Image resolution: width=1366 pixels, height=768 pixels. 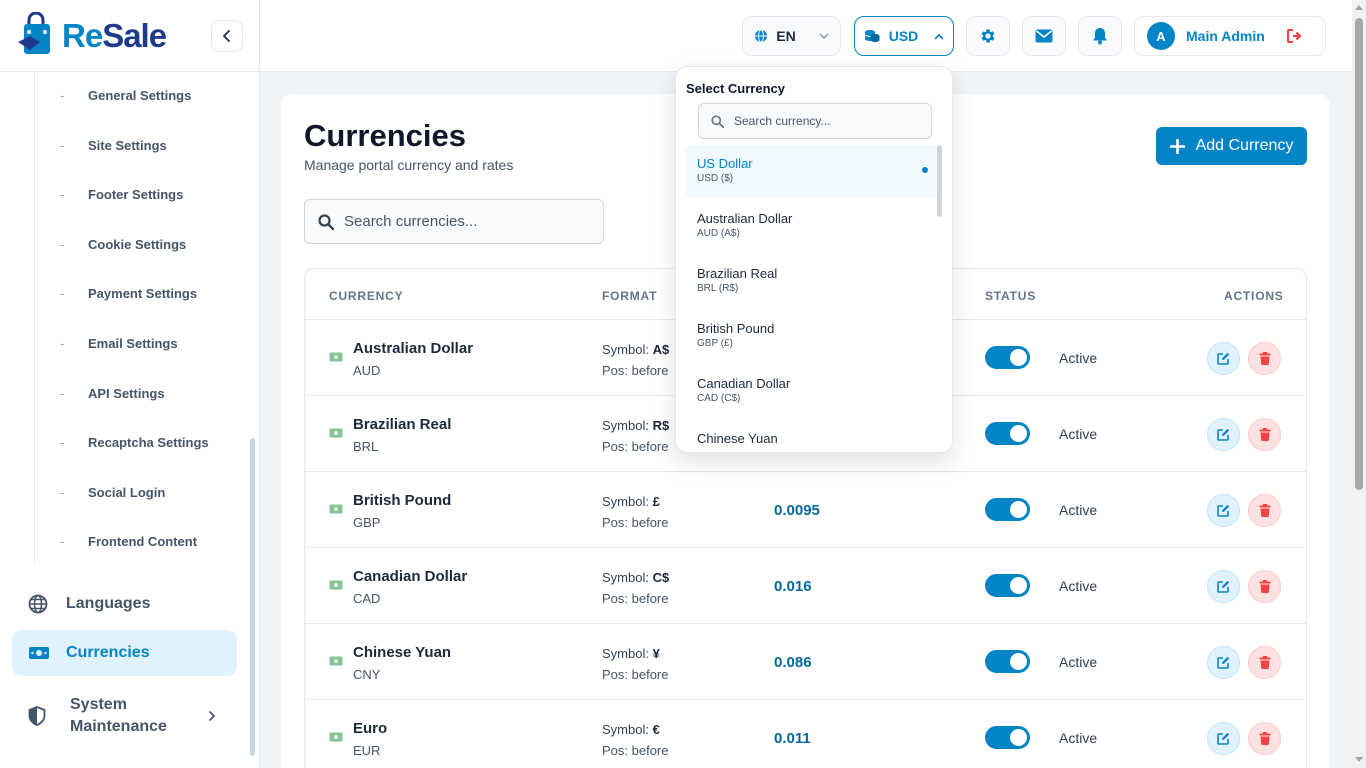 What do you see at coordinates (939, 181) in the screenshot?
I see `dropdown-scrollbar` at bounding box center [939, 181].